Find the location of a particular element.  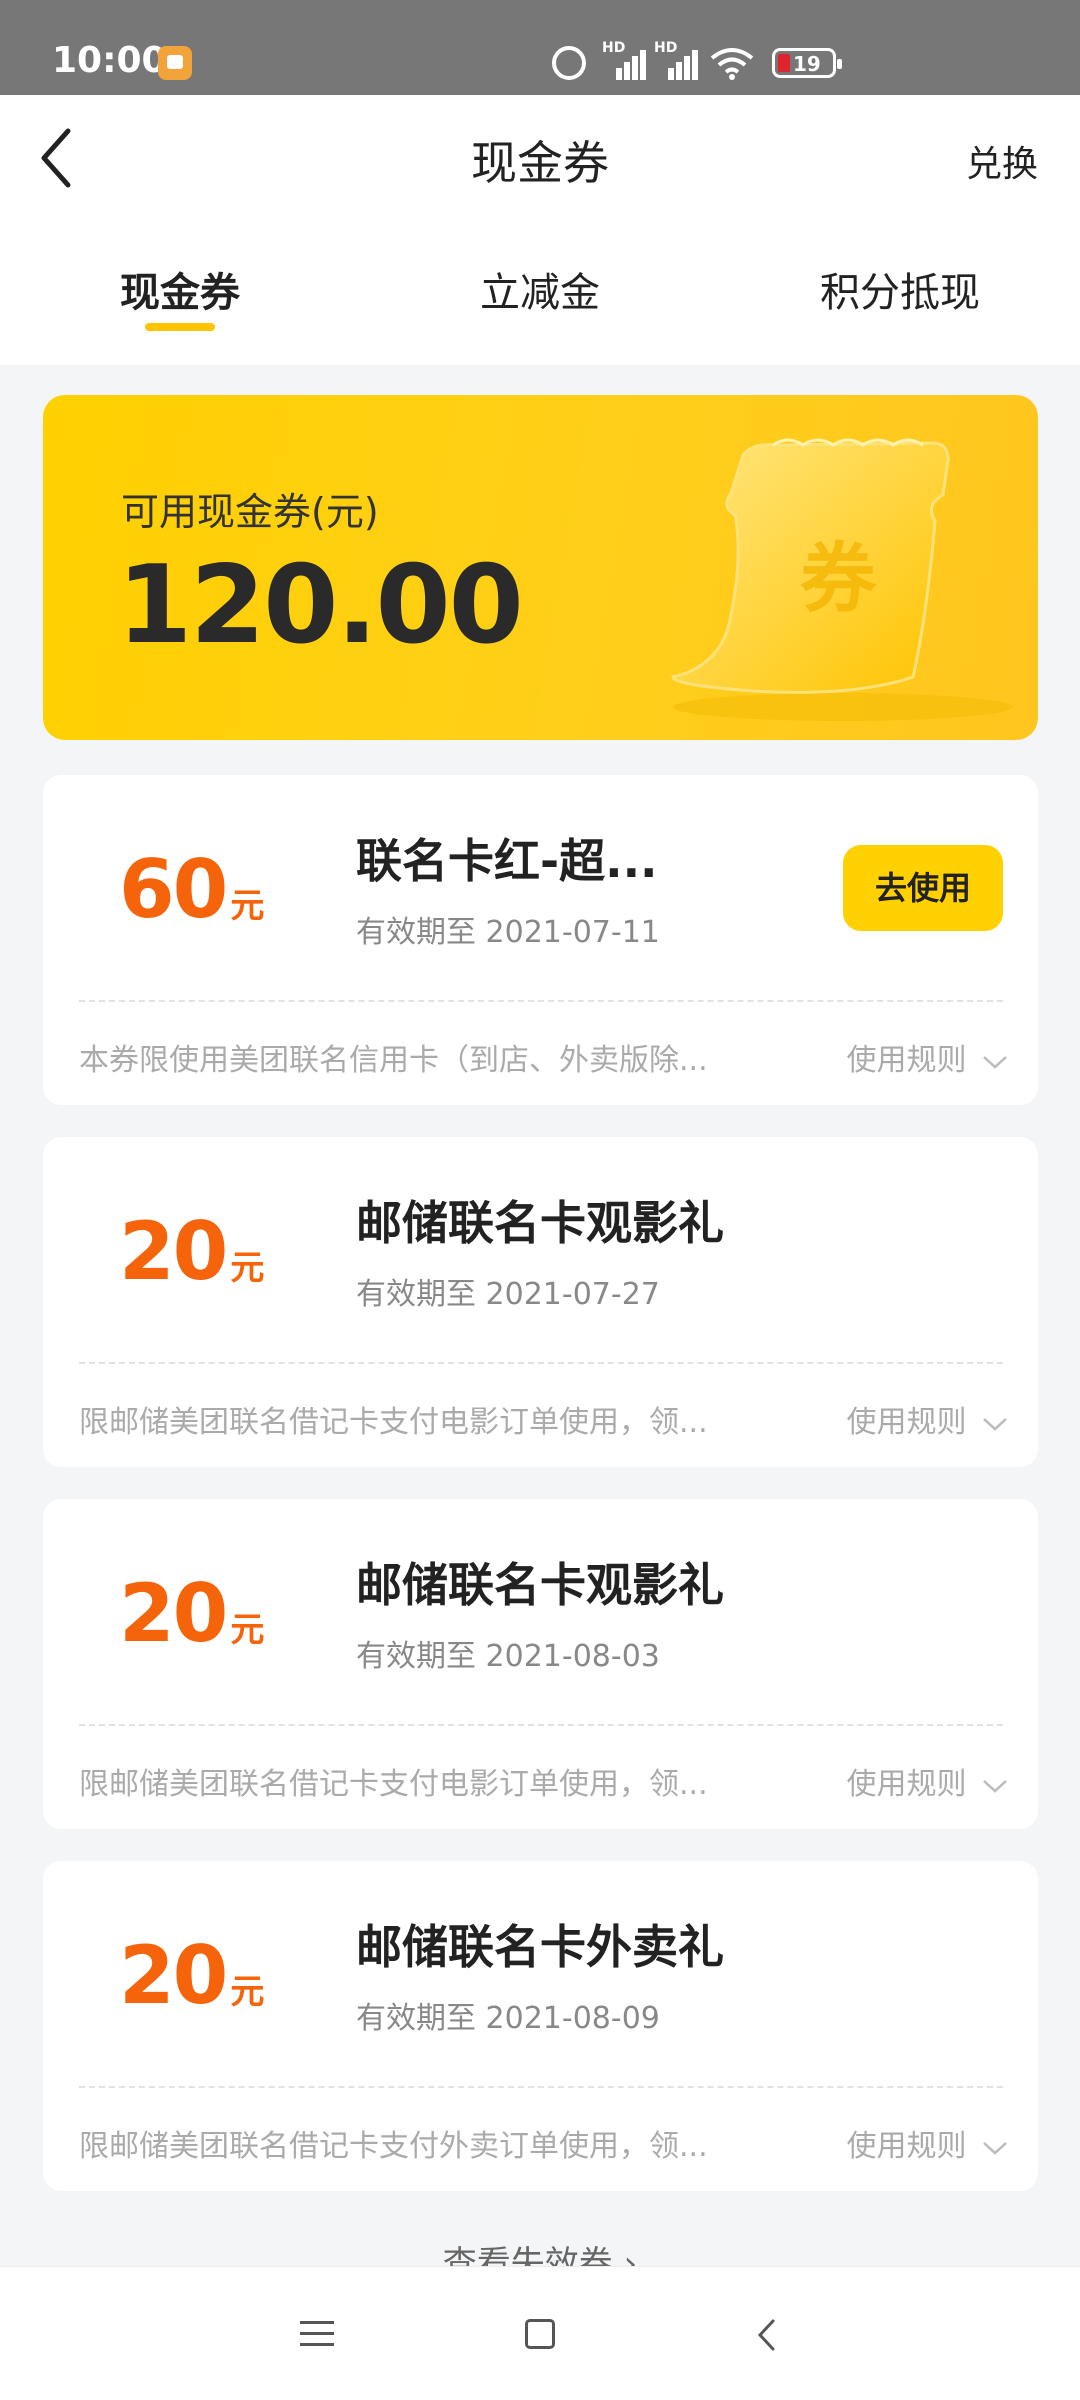

status-time: 10:00 is located at coordinates (109, 60).